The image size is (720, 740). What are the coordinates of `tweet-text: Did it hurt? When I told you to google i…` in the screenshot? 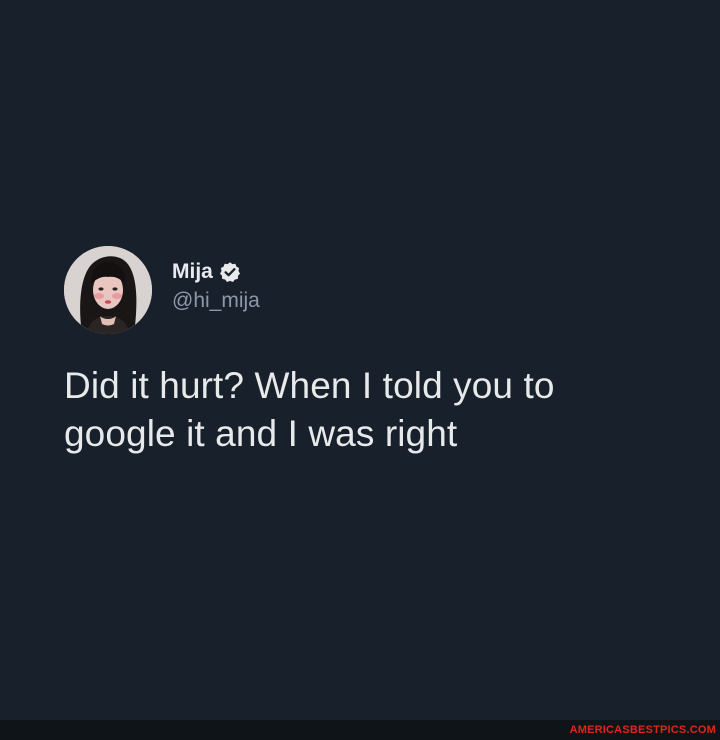 It's located at (309, 409).